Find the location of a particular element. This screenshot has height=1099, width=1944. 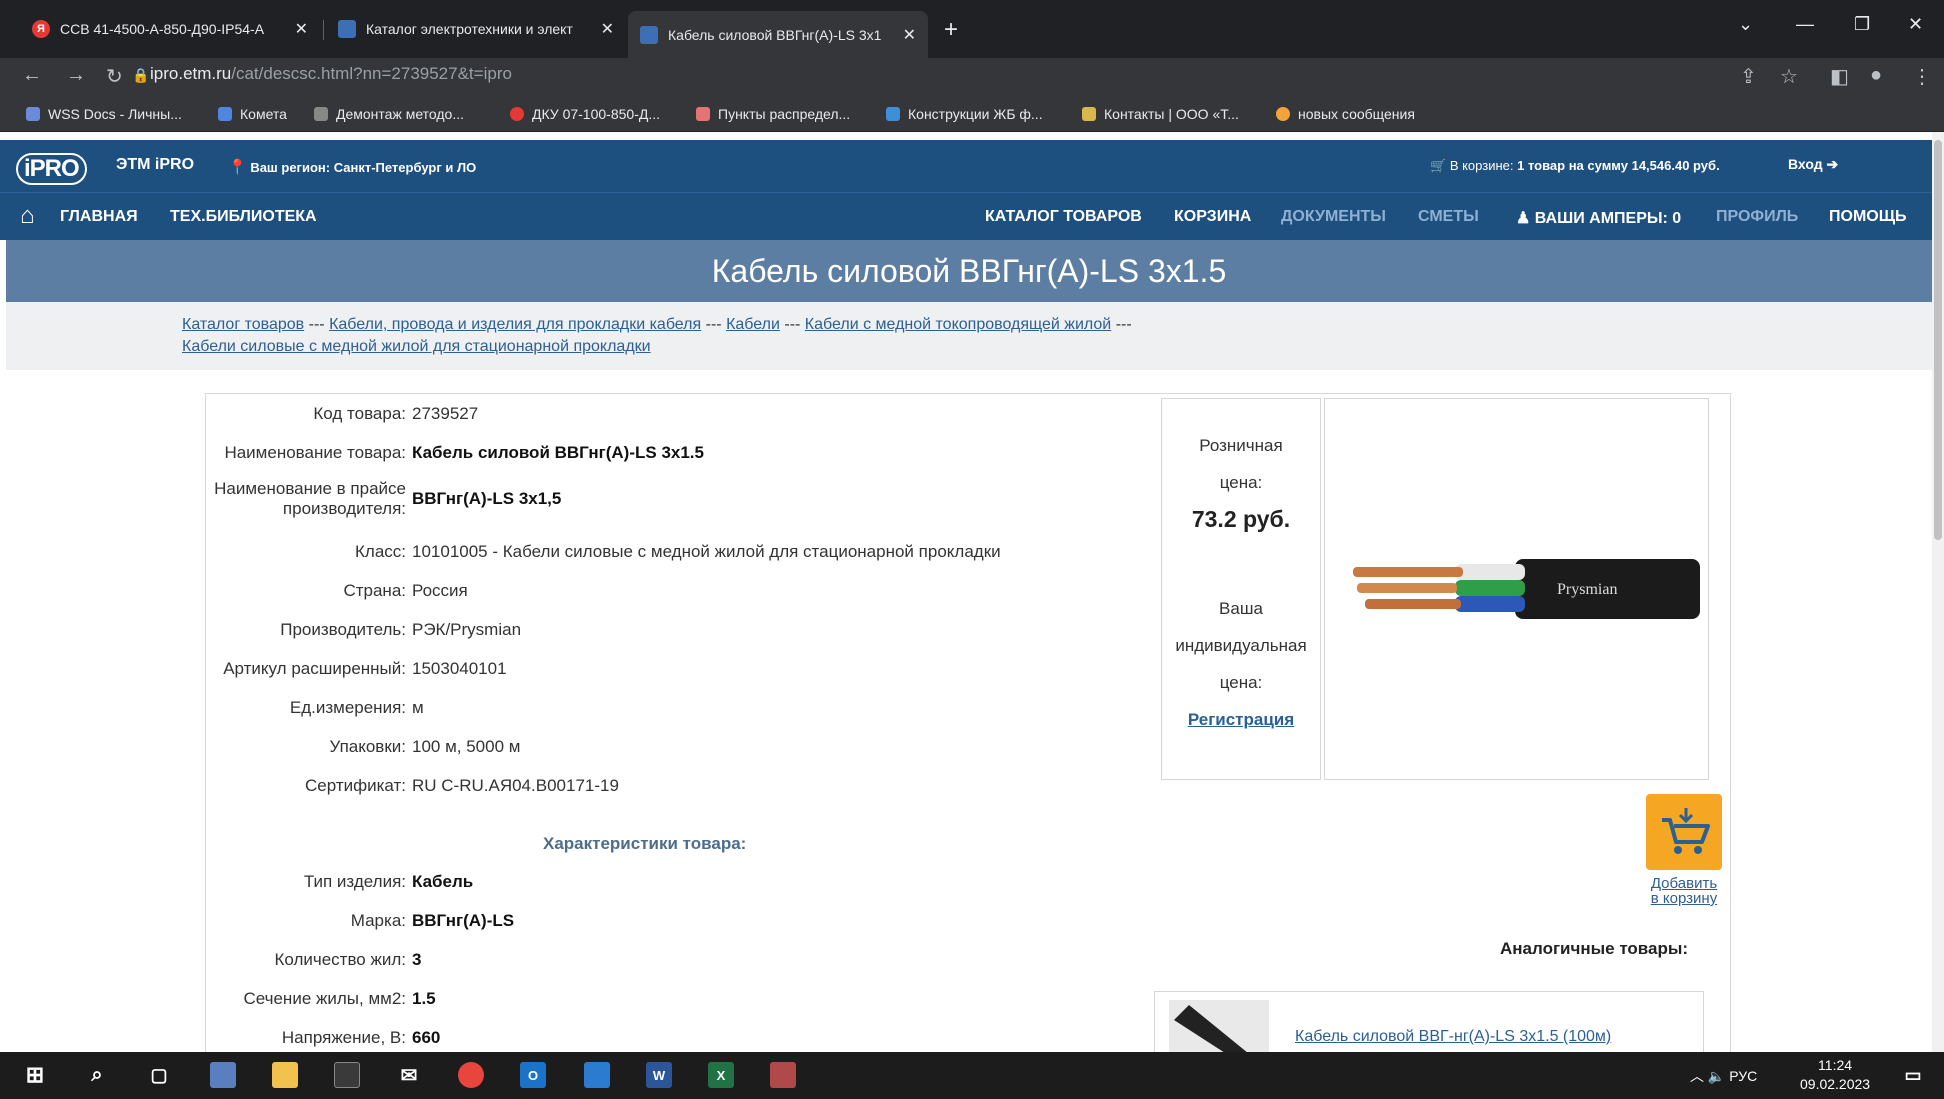

browser-tab-3-active: Кабель силовой ВВГнг(А)-LS 3х1 ✕ is located at coordinates (778, 34).